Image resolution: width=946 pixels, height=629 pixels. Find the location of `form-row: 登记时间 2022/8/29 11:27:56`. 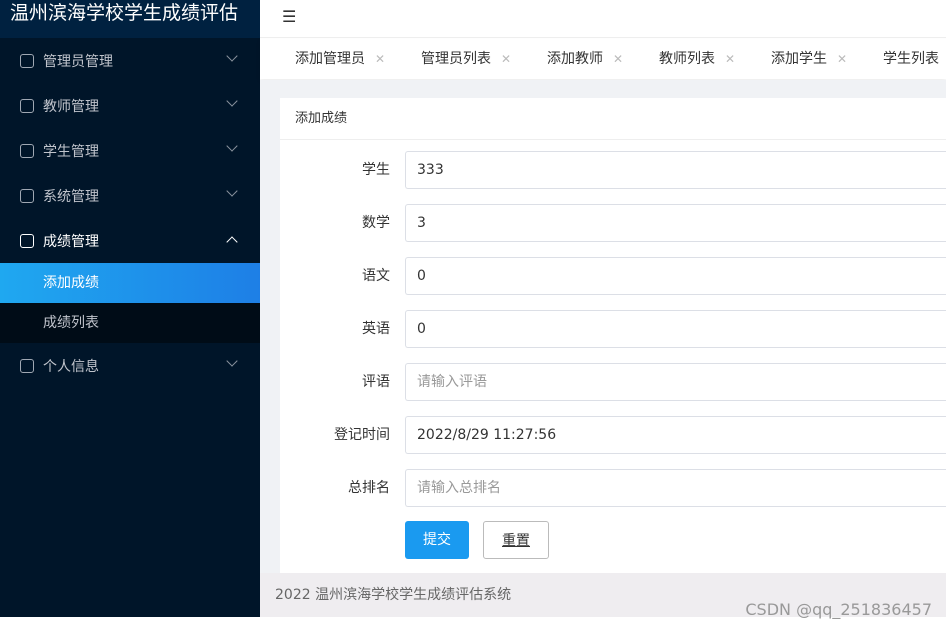

form-row: 登记时间 2022/8/29 11:27:56 is located at coordinates (613, 435).